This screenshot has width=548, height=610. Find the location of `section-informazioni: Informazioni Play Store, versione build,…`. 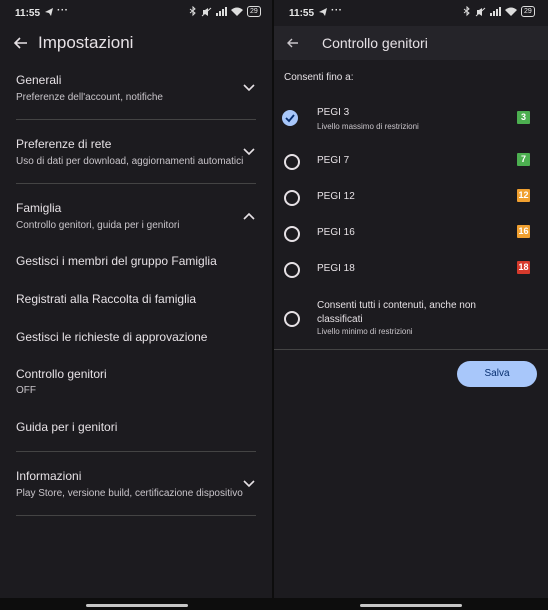

section-informazioni: Informazioni Play Store, versione build,… is located at coordinates (136, 484).